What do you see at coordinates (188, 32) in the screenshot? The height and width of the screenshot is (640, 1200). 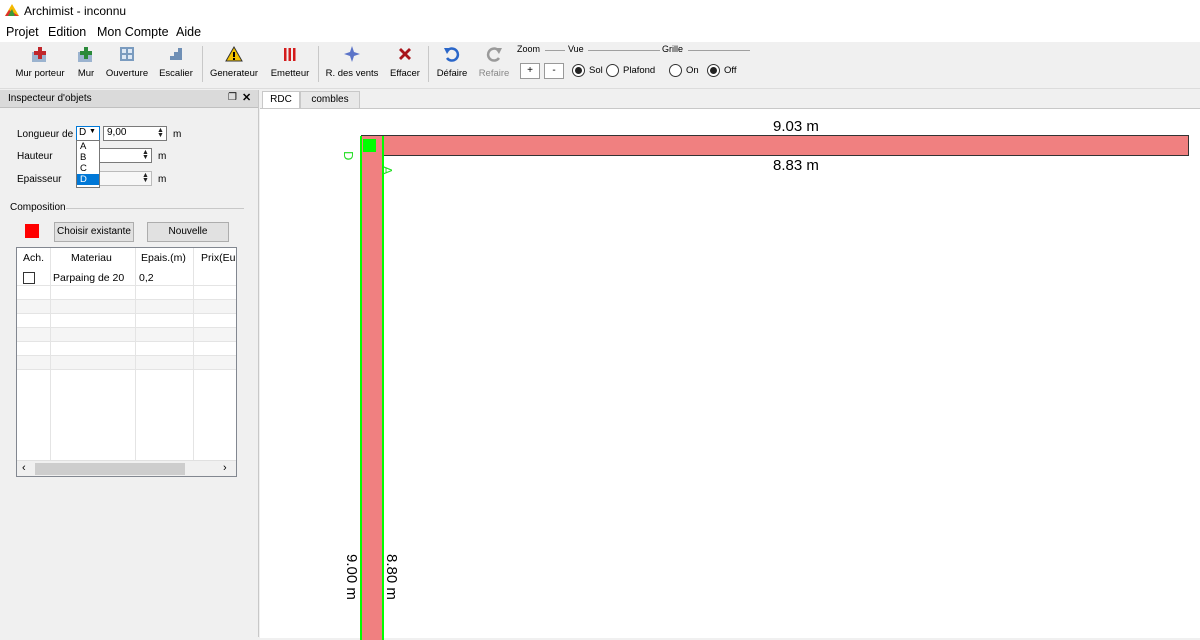 I see `menu-aide: Aide` at bounding box center [188, 32].